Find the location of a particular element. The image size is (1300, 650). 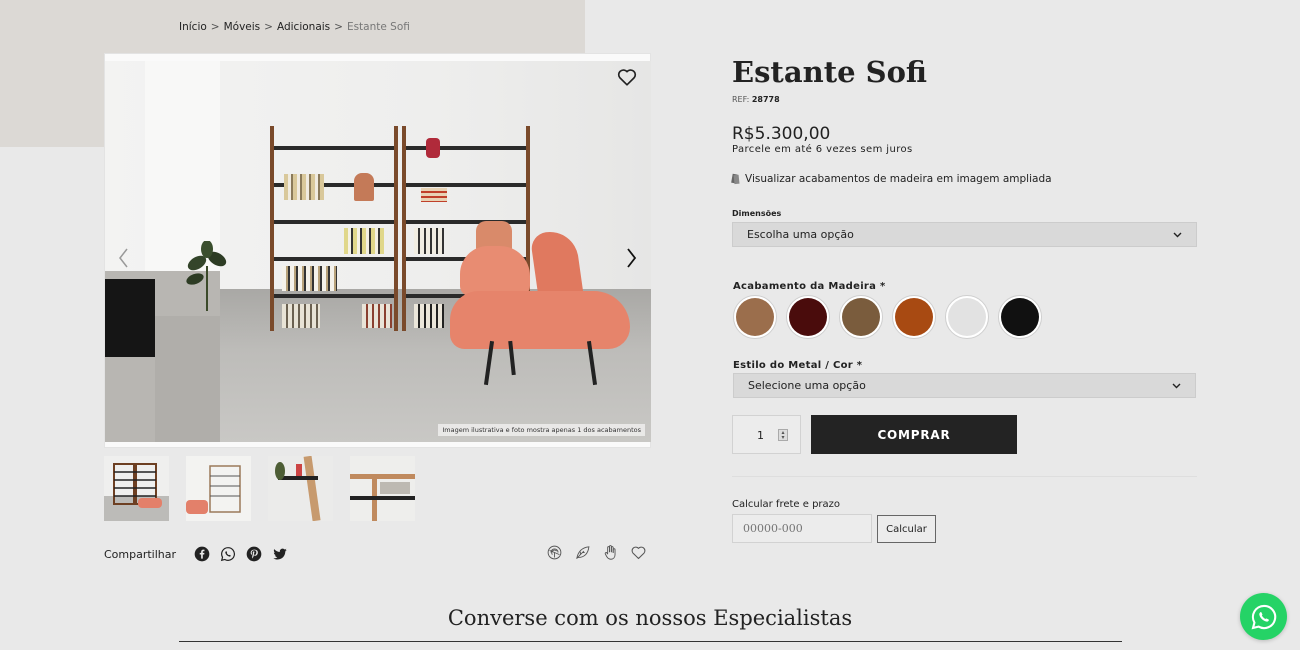

dimensions-select-value: Escolha uma opção is located at coordinates (800, 234).